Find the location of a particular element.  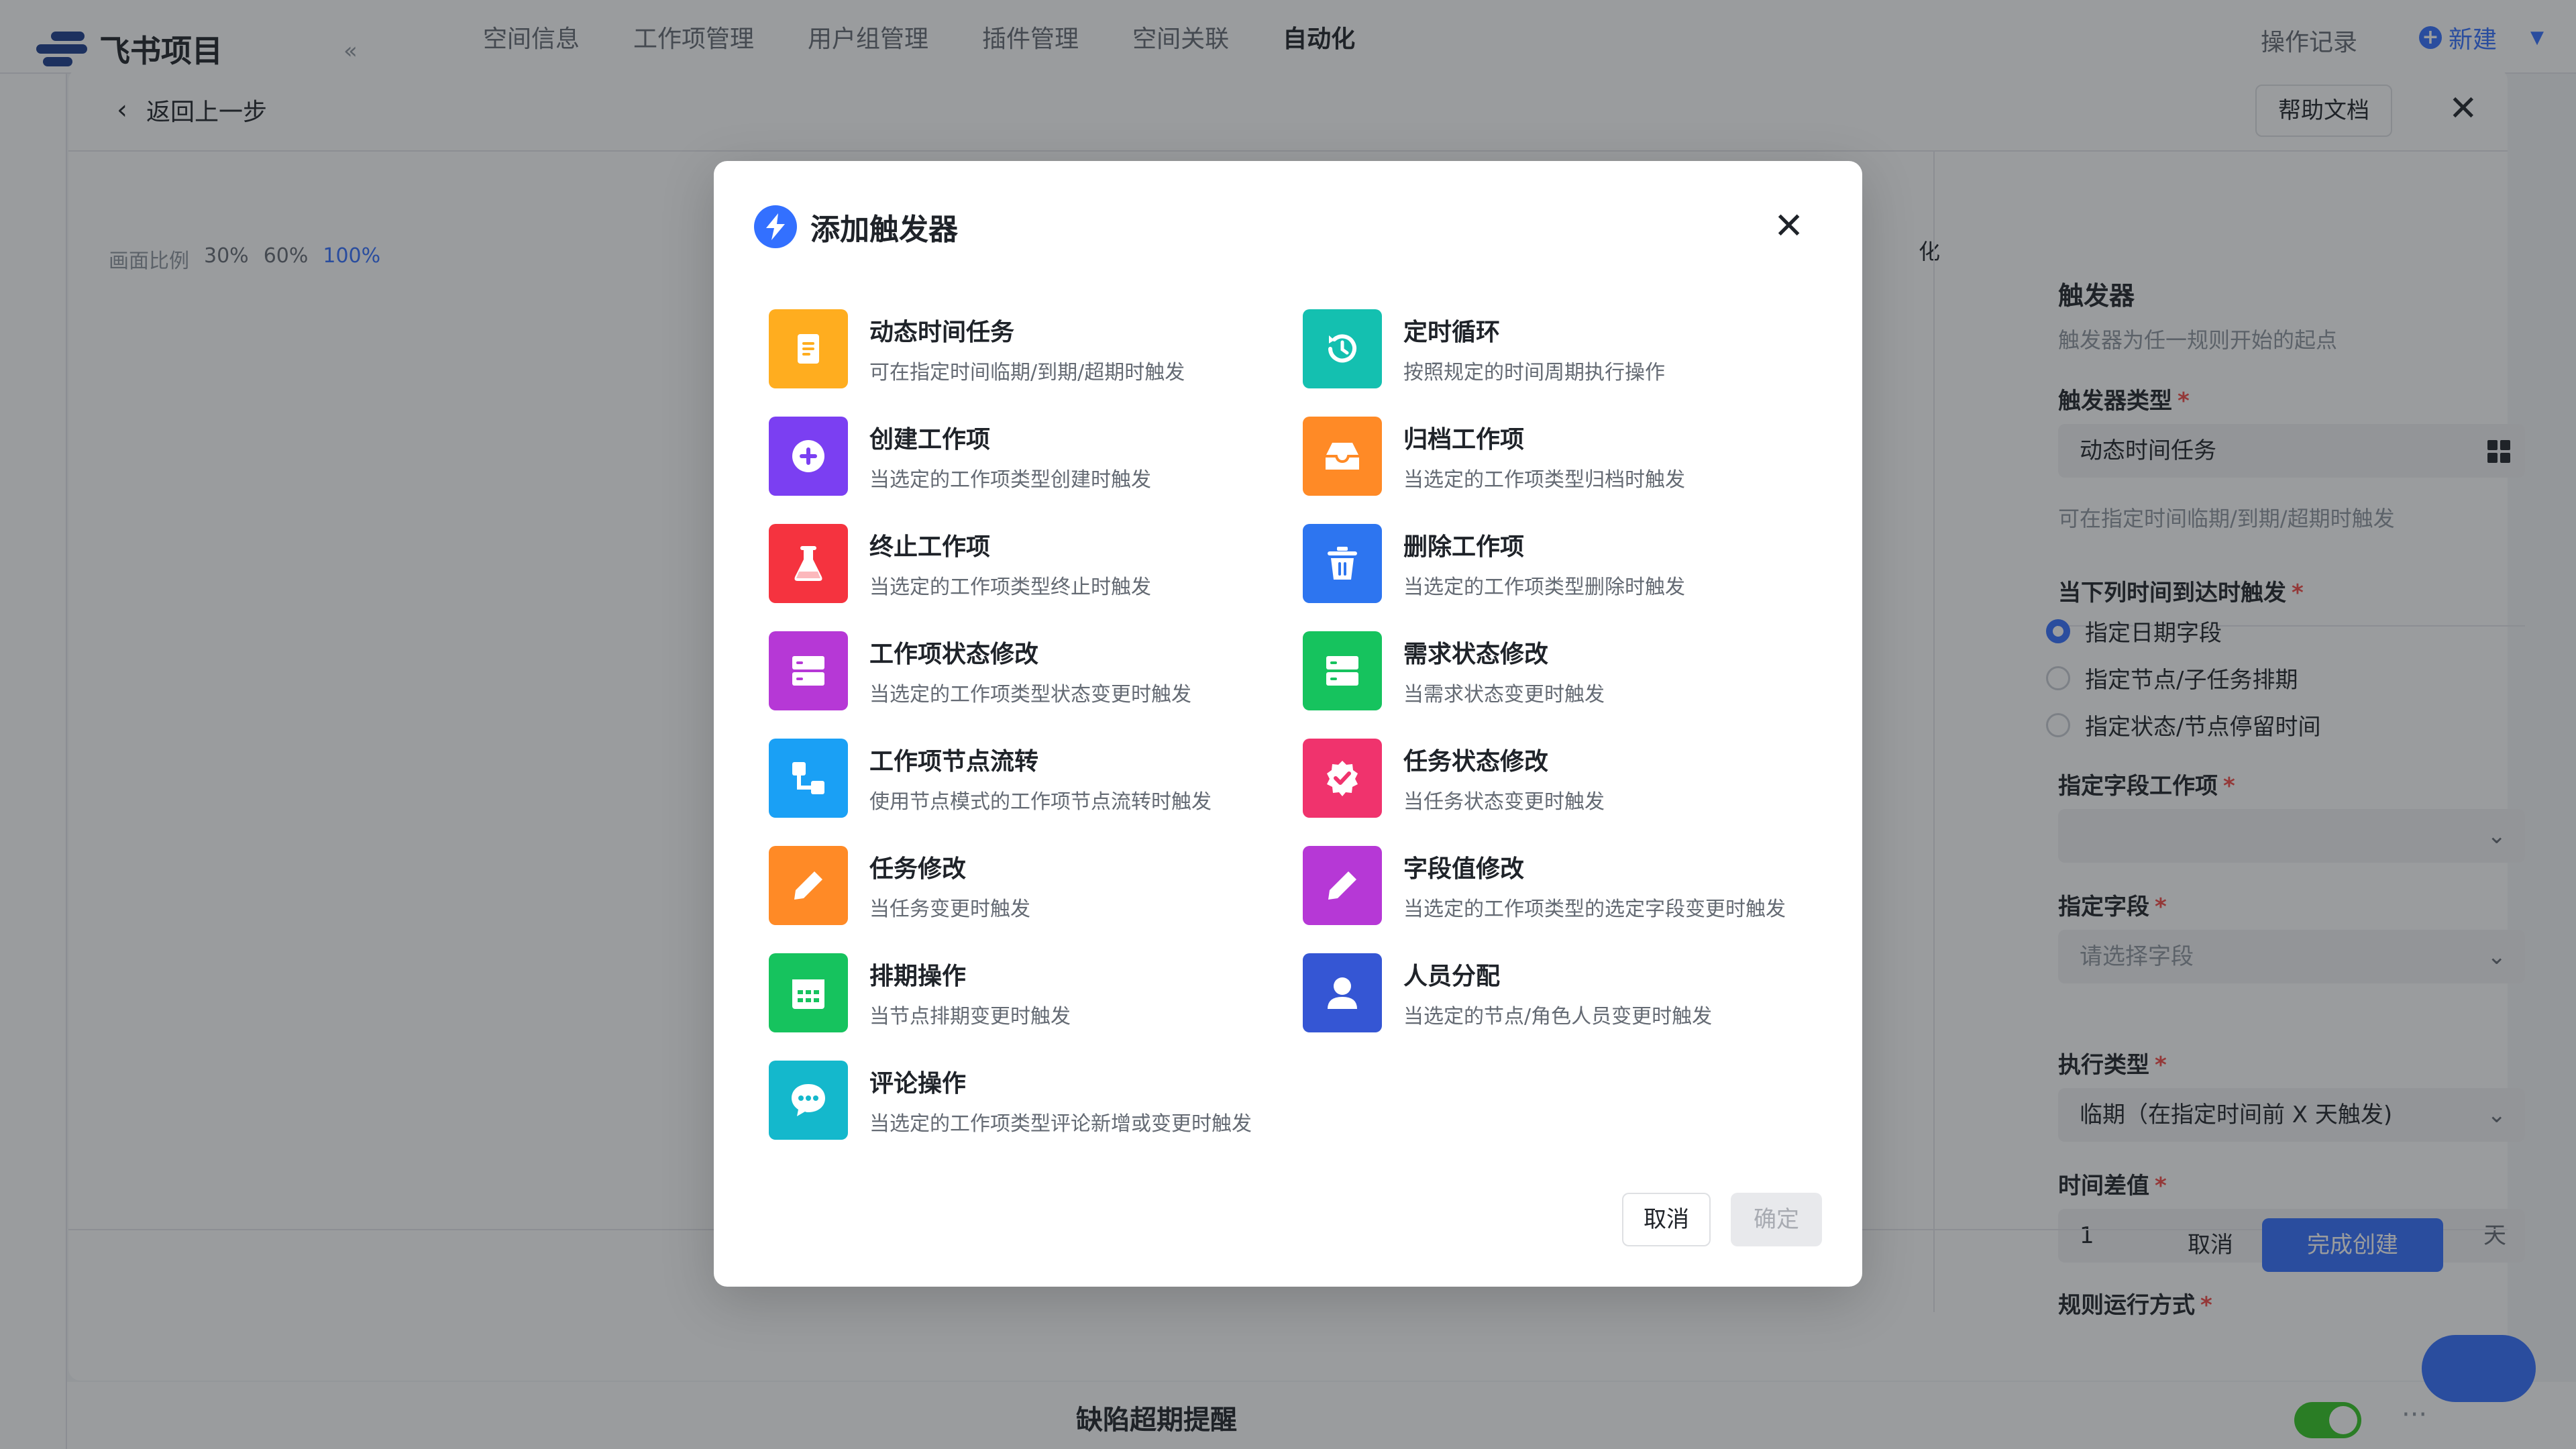

dialog-title: 添加触发器 is located at coordinates (856, 226).